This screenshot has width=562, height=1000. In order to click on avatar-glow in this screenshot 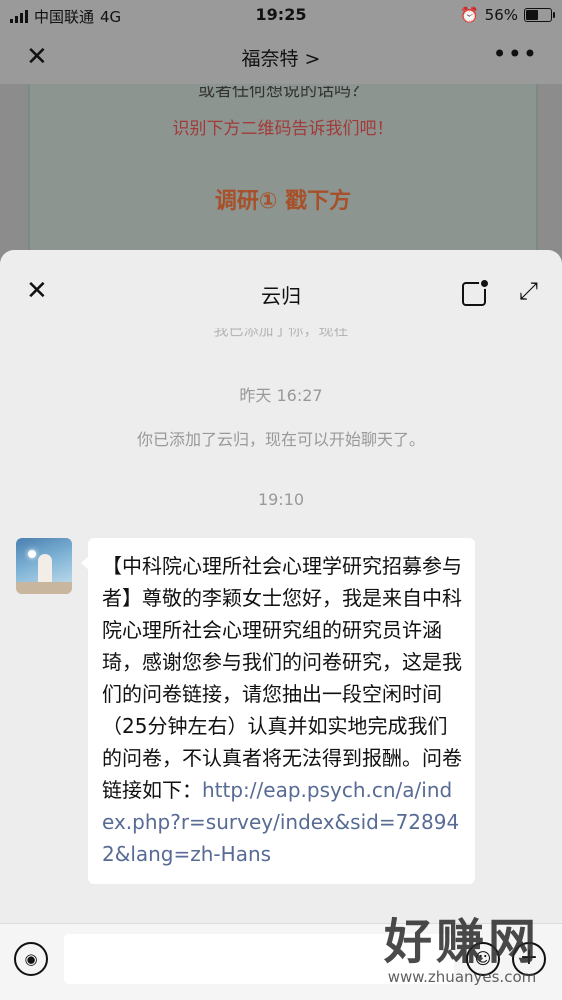, I will do `click(32, 554)`.